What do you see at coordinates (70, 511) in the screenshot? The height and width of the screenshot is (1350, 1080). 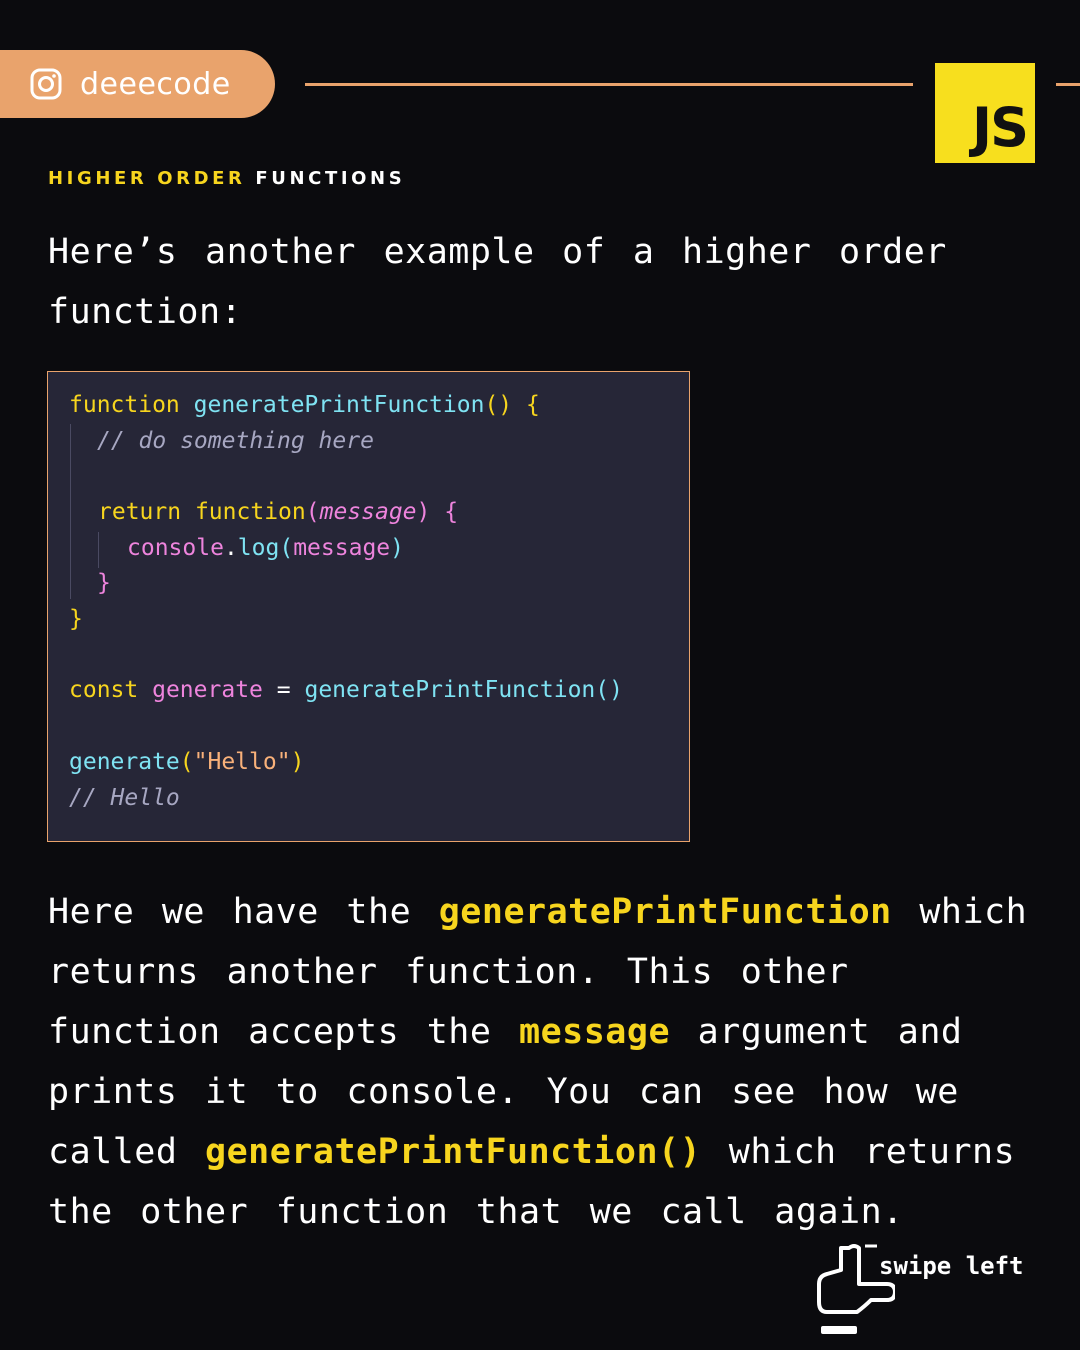 I see `indent-guide` at bounding box center [70, 511].